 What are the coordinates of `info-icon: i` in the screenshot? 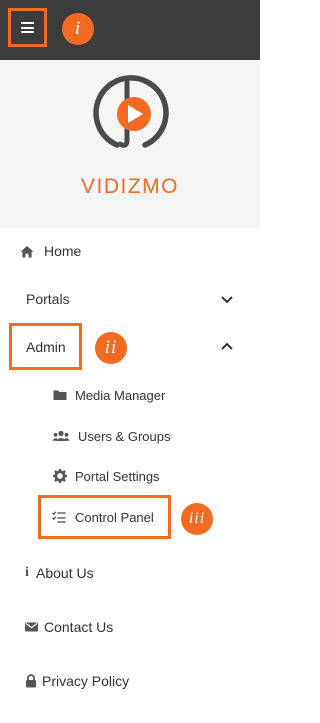 It's located at (27, 572).